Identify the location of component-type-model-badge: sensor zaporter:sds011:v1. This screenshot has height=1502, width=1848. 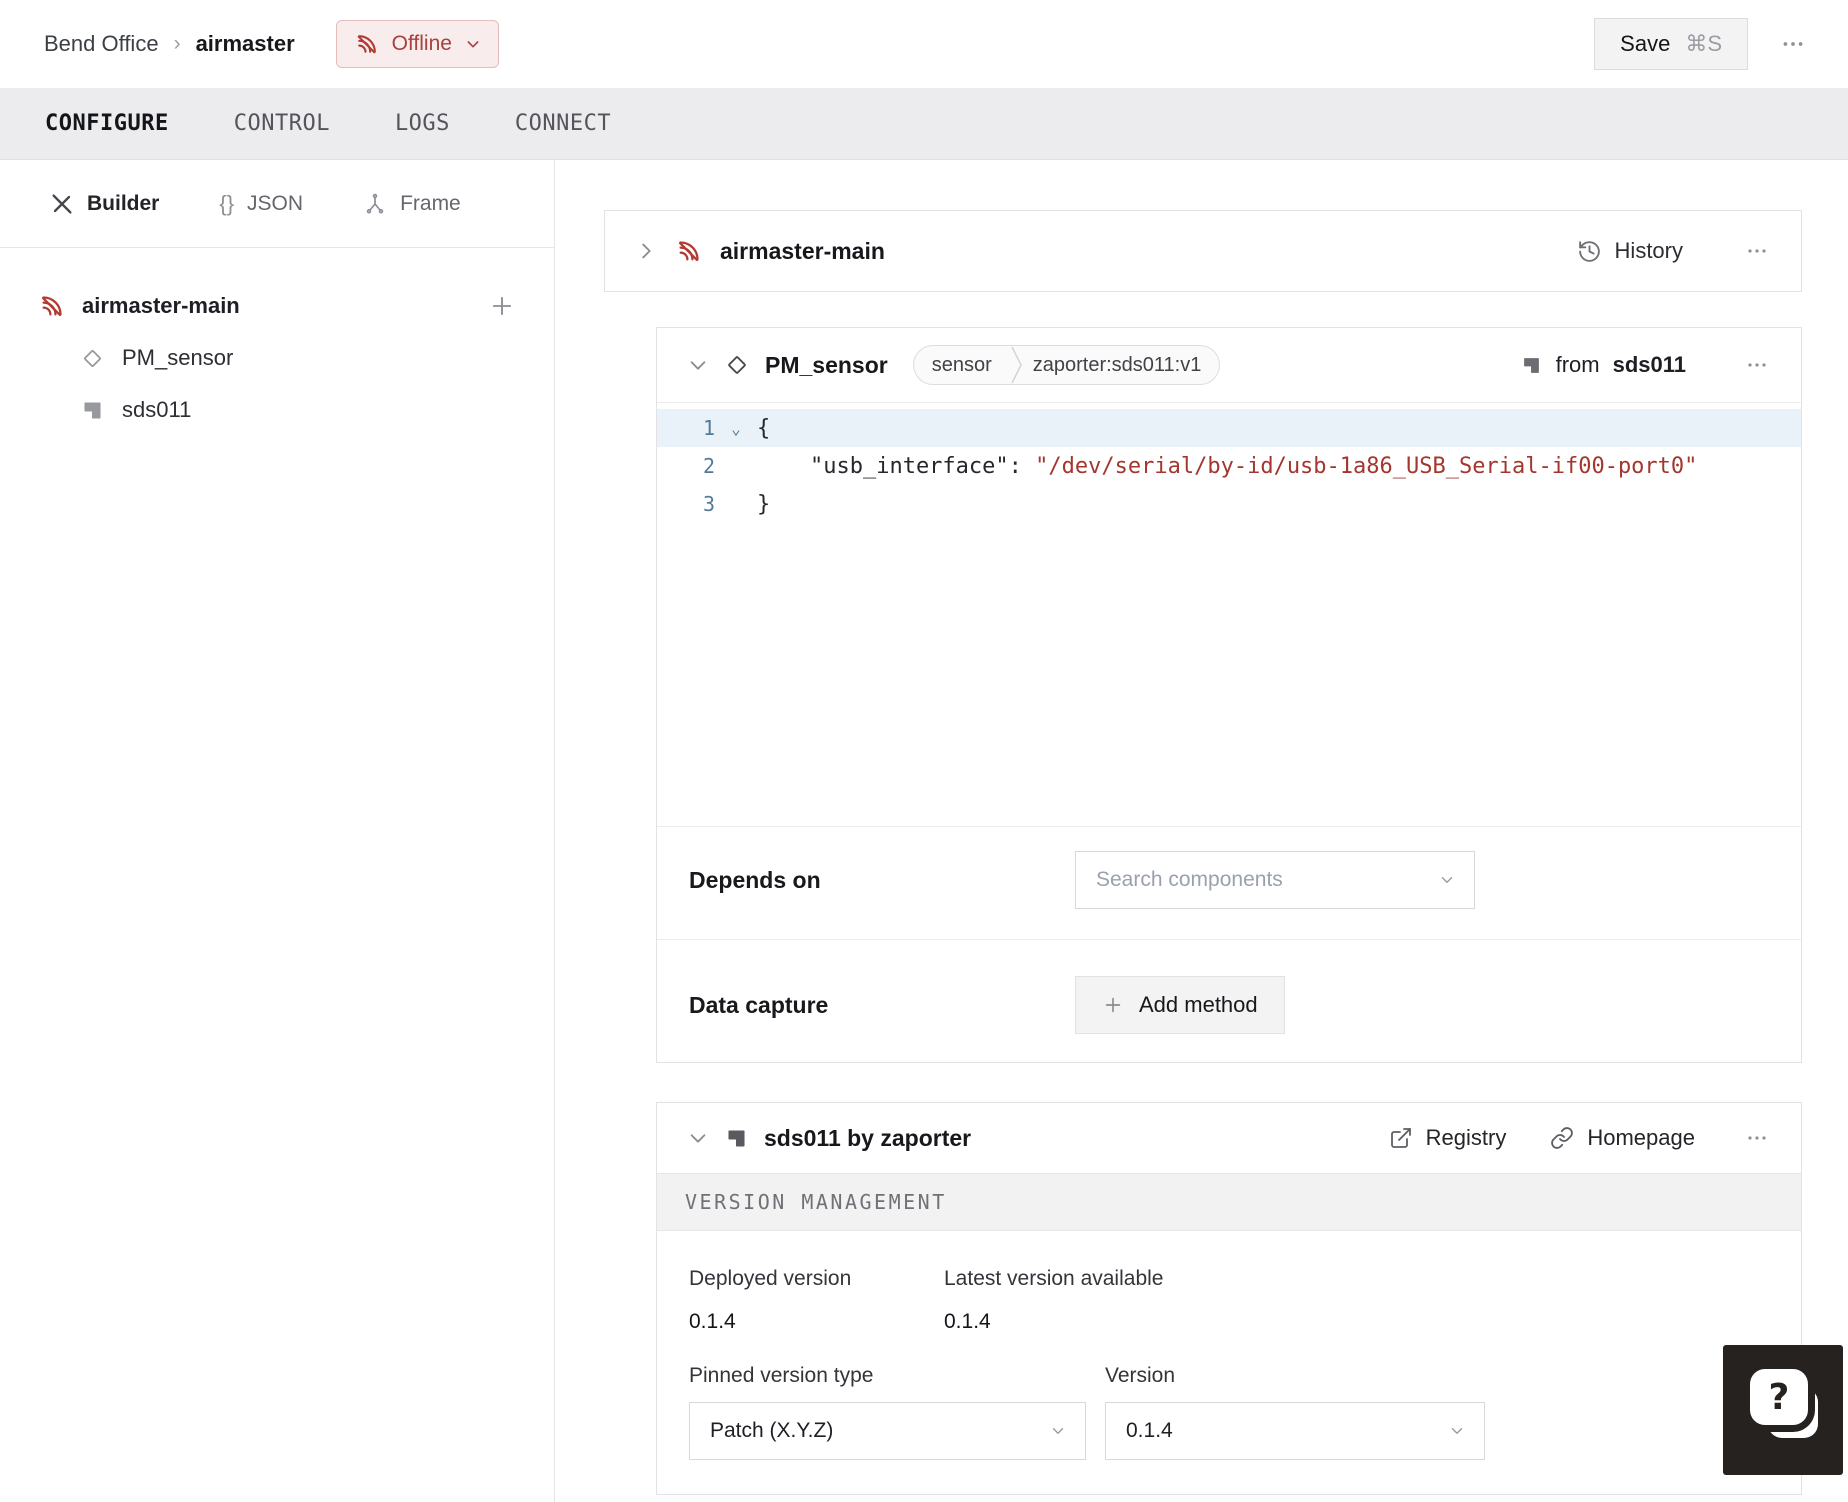
(1066, 365).